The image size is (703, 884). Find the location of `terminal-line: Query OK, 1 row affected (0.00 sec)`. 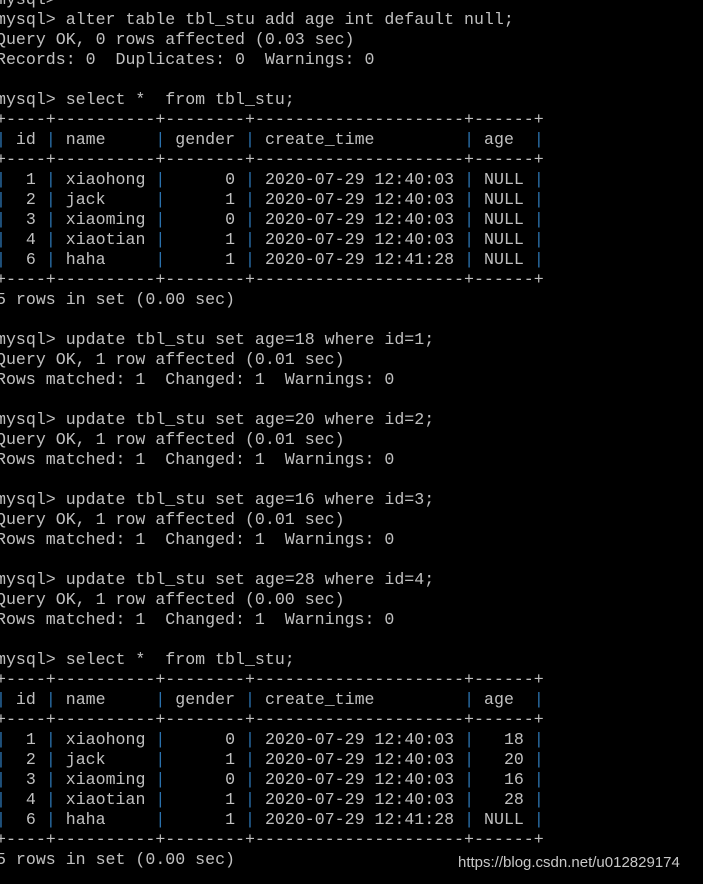

terminal-line: Query OK, 1 row affected (0.00 sec) is located at coordinates (172, 599).